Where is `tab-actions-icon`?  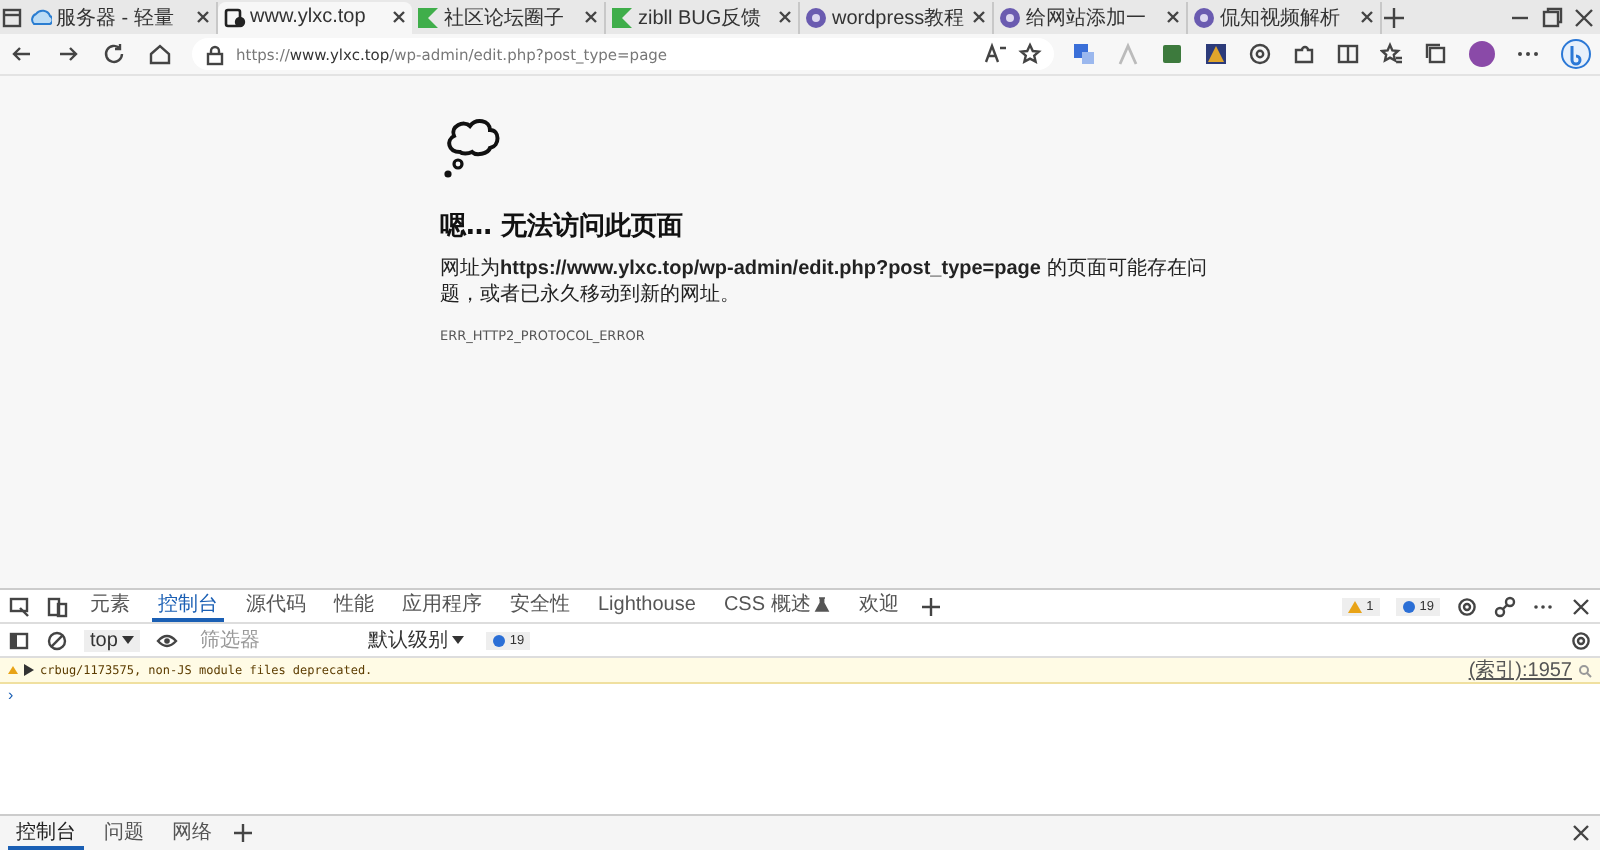
tab-actions-icon is located at coordinates (12, 17).